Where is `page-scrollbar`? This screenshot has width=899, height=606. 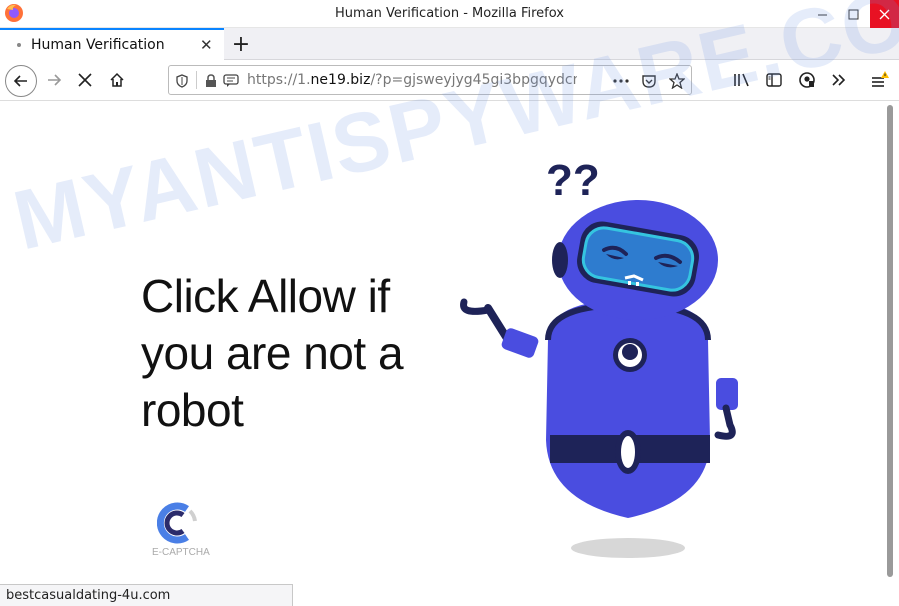 page-scrollbar is located at coordinates (890, 341).